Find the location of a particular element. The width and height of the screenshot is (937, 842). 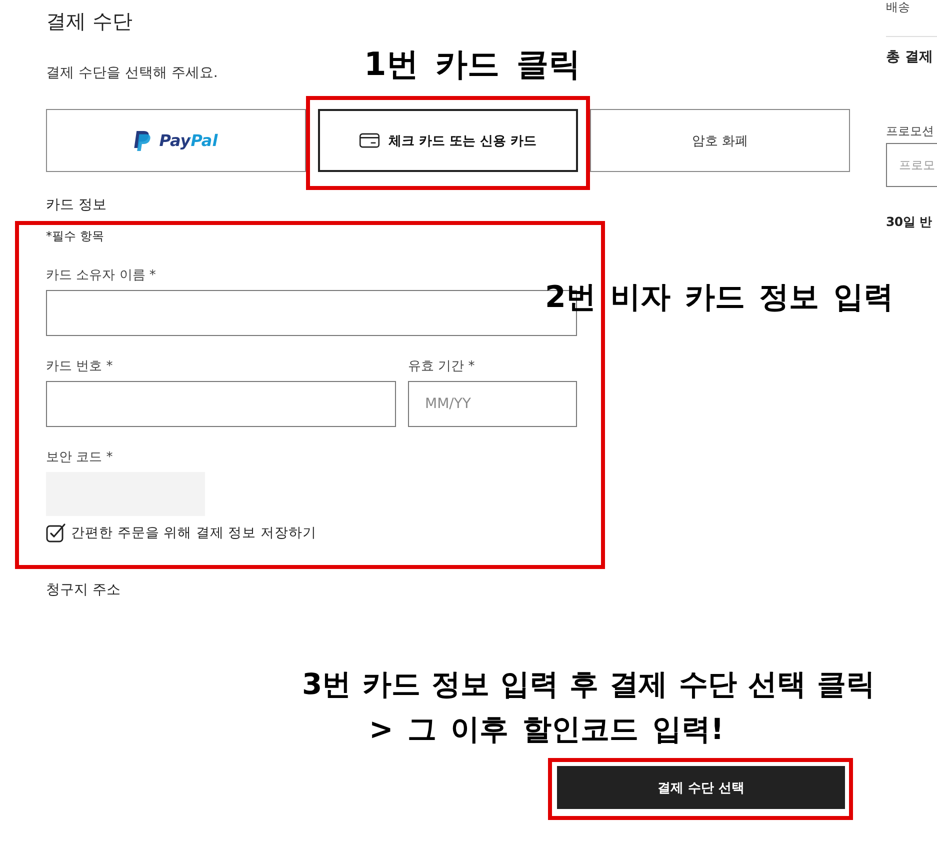

payment-method-tab: 암호 화폐 is located at coordinates (720, 140).